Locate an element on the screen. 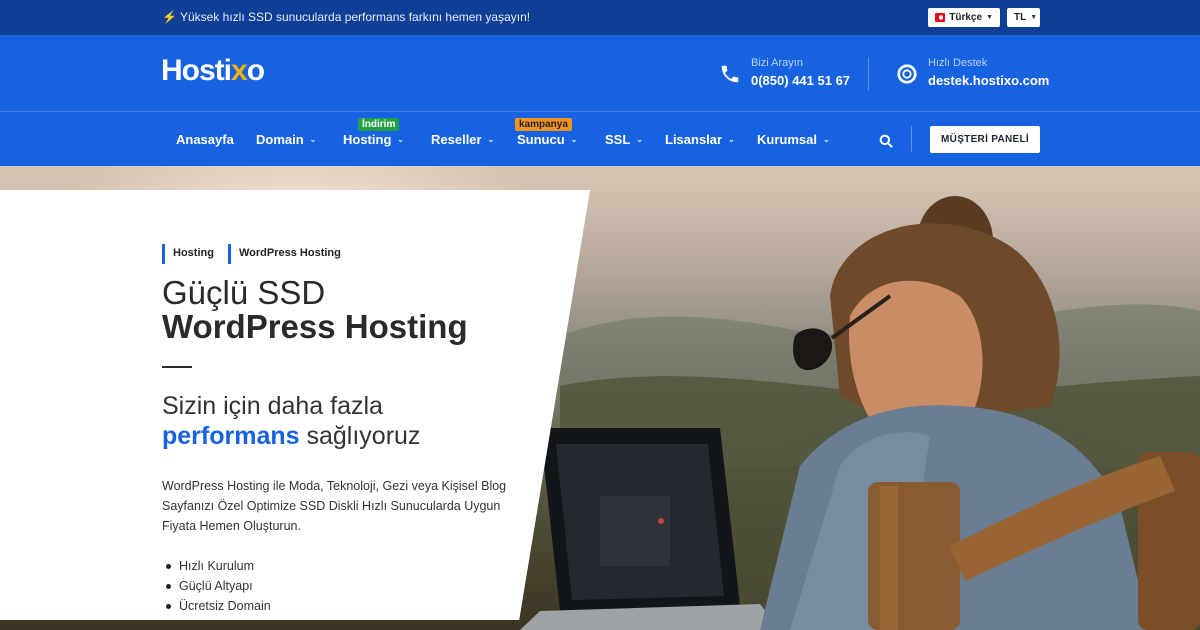  nav-item-hosting: Hosting ⌄ is located at coordinates (373, 139).